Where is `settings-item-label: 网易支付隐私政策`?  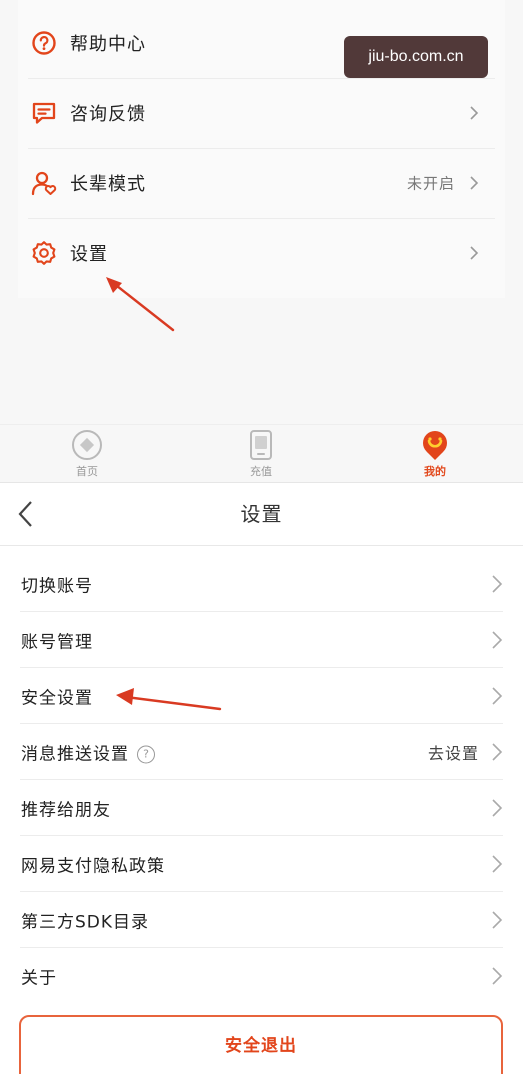 settings-item-label: 网易支付隐私政策 is located at coordinates (93, 866).